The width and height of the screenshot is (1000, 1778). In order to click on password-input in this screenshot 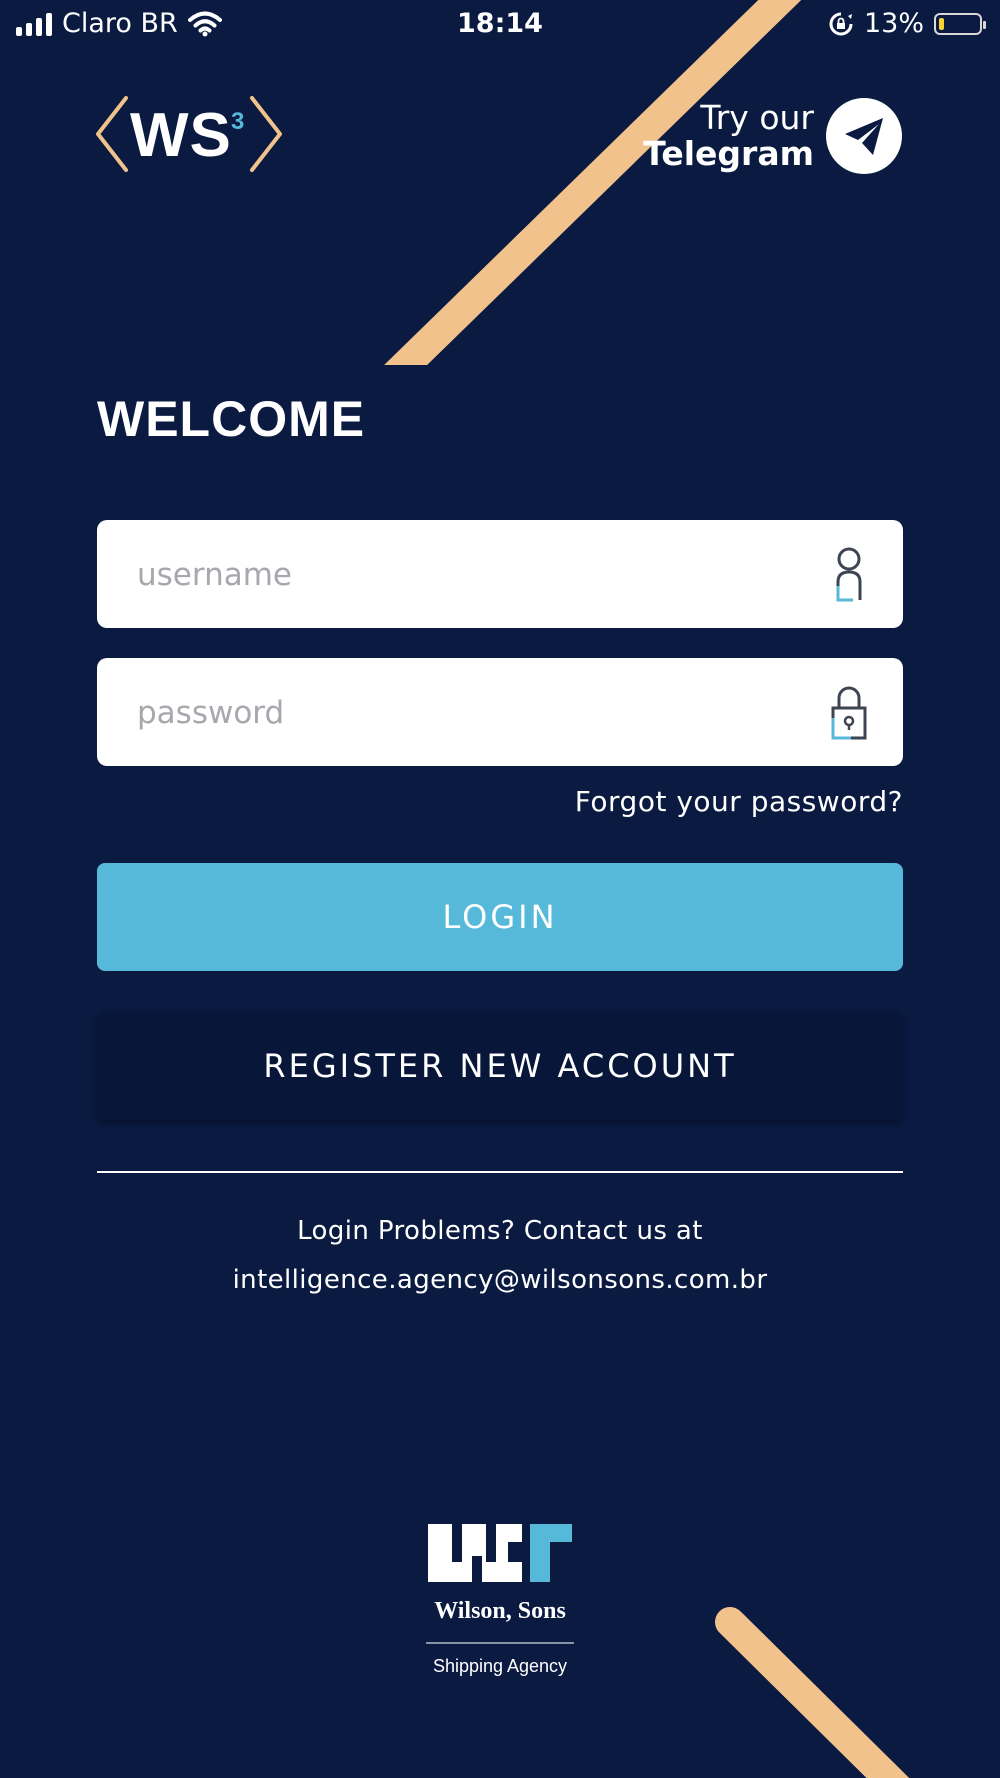, I will do `click(467, 713)`.